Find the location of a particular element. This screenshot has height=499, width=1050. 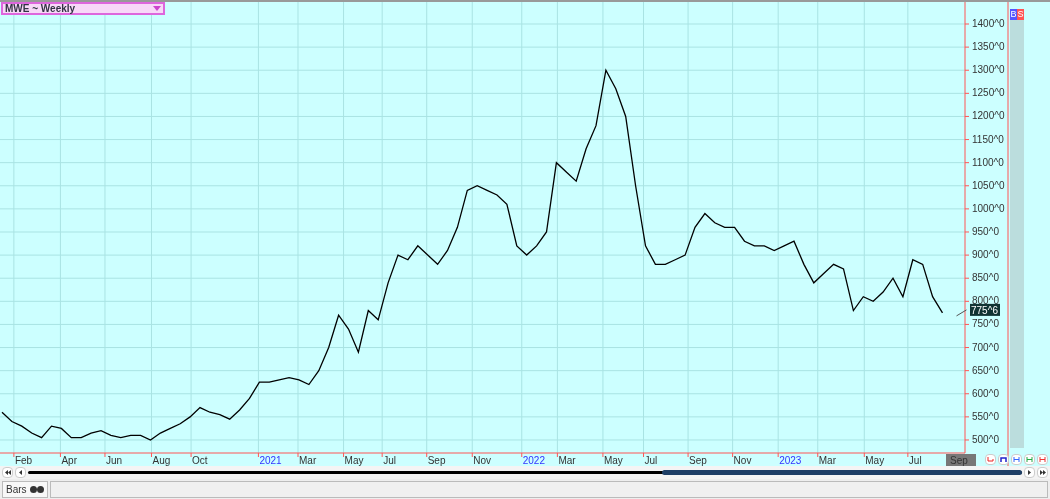

last-price-tag: 775^6 is located at coordinates (985, 309).